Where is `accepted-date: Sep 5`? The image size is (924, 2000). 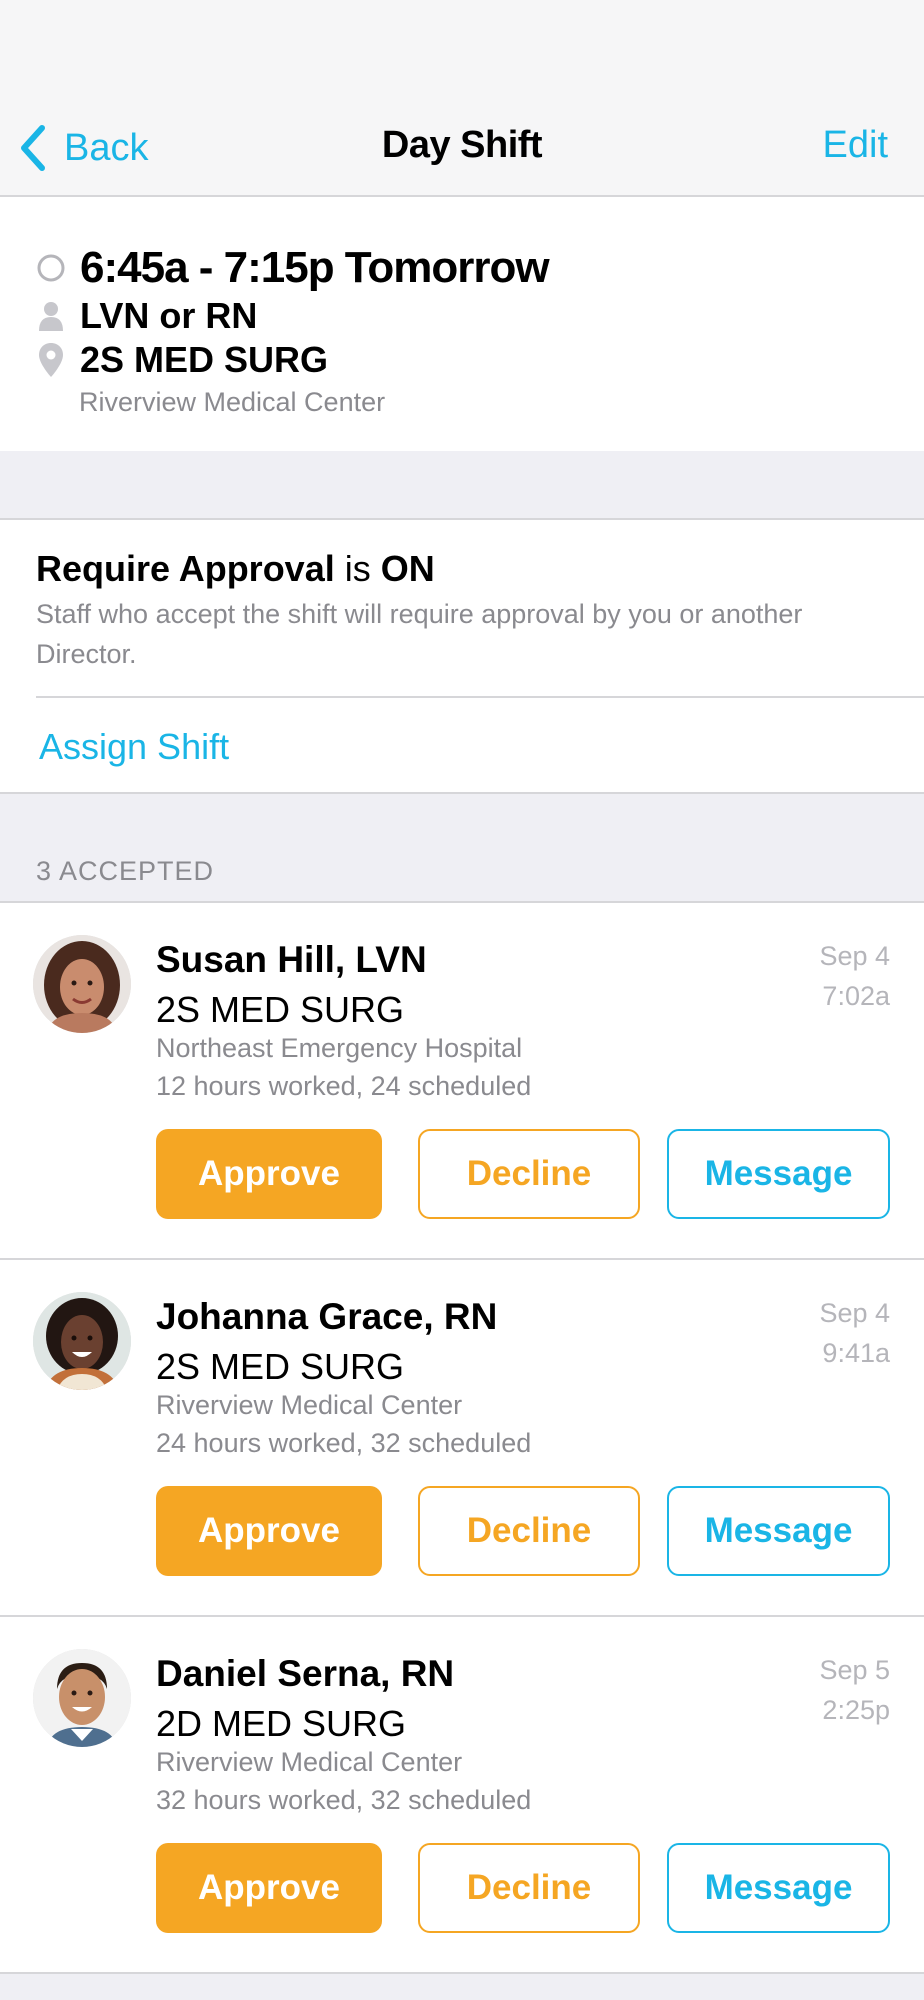
accepted-date: Sep 5 is located at coordinates (854, 1670).